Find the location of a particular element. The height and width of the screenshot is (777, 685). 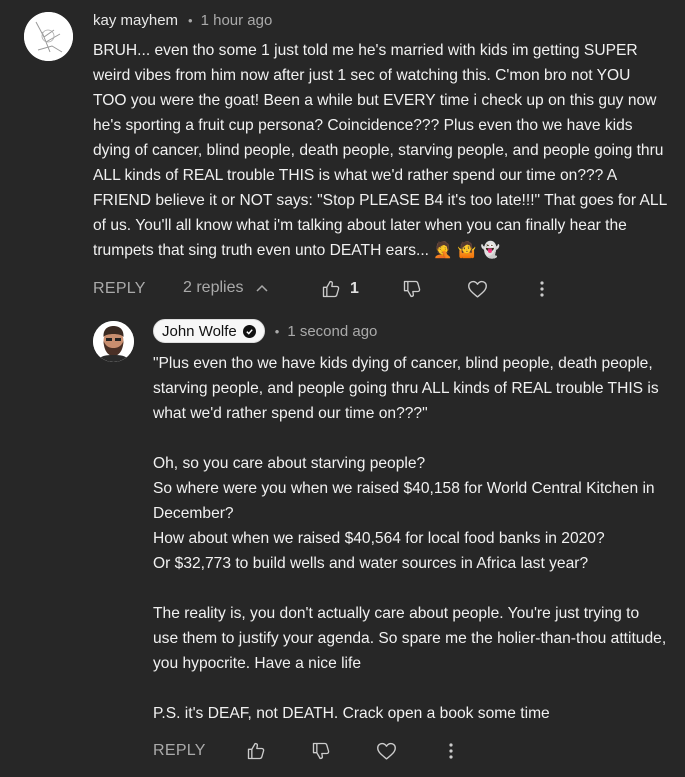

sketch-avatar-icon is located at coordinates (48, 36).